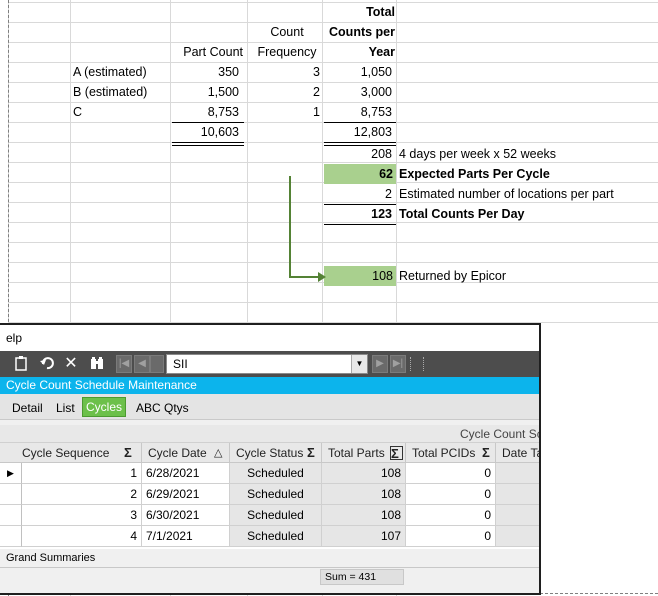  What do you see at coordinates (82, 473) in the screenshot?
I see `cell-seq: 1` at bounding box center [82, 473].